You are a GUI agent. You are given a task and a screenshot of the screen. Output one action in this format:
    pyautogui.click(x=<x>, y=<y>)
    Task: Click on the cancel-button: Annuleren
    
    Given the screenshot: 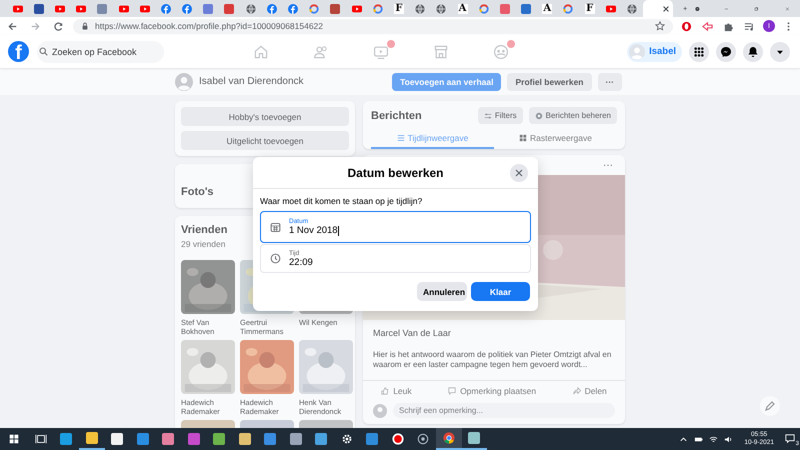 What is the action you would take?
    pyautogui.click(x=442, y=291)
    